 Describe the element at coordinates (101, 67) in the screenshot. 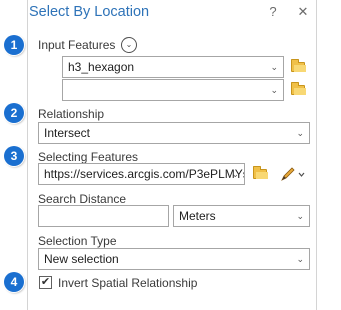

I see `input-features-value-1: h3_hexagon` at that location.